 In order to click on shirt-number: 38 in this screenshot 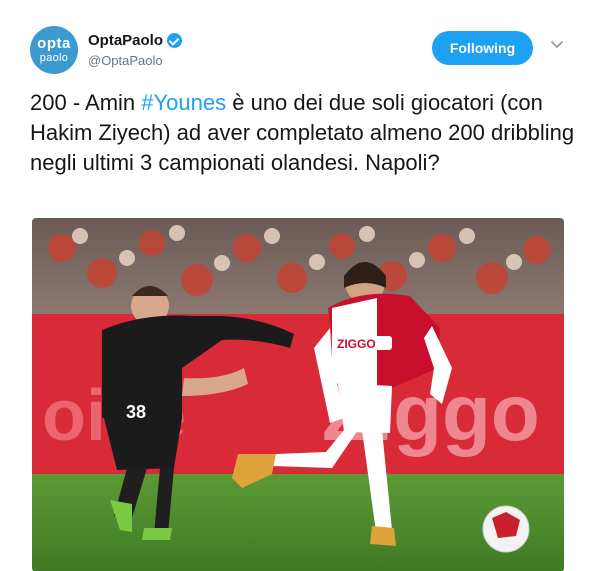, I will do `click(136, 412)`.